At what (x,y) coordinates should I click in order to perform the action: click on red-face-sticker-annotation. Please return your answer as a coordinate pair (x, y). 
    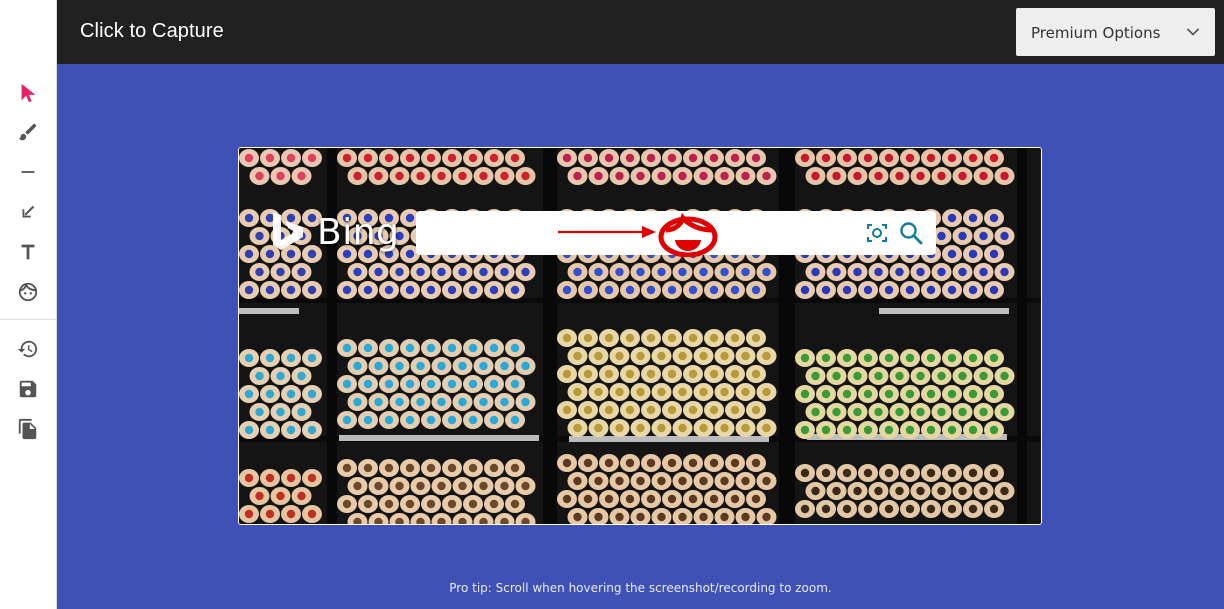
    Looking at the image, I should click on (688, 235).